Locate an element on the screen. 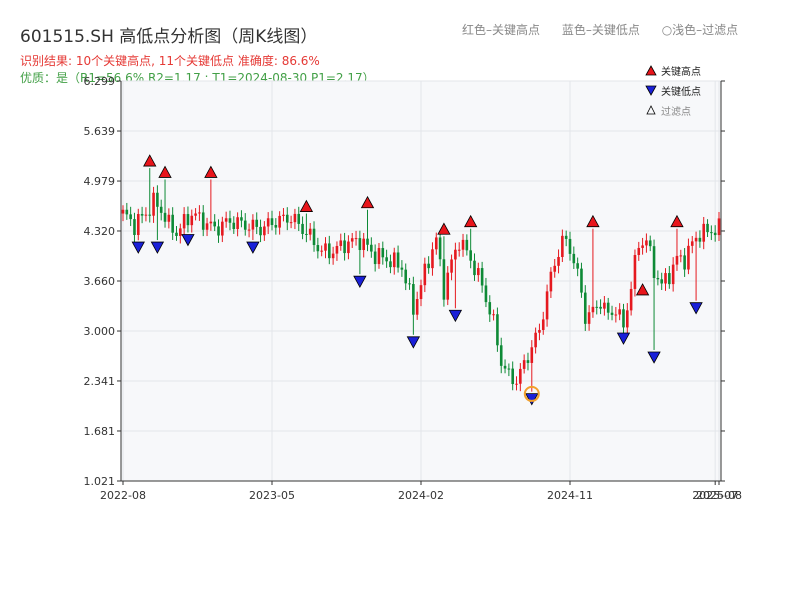 The height and width of the screenshot is (600, 800). legend-high-label: 关键高点 is located at coordinates (681, 71).